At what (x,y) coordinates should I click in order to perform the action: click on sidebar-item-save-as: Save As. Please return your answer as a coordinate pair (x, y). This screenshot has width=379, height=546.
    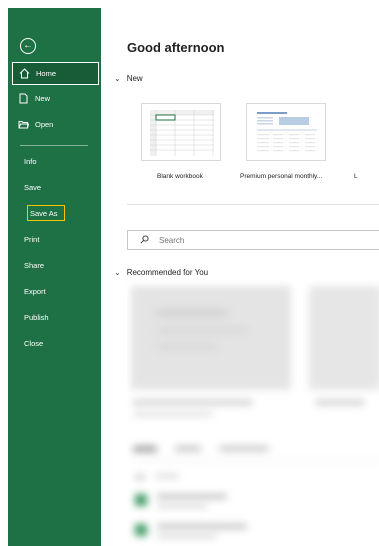
    Looking at the image, I should click on (44, 213).